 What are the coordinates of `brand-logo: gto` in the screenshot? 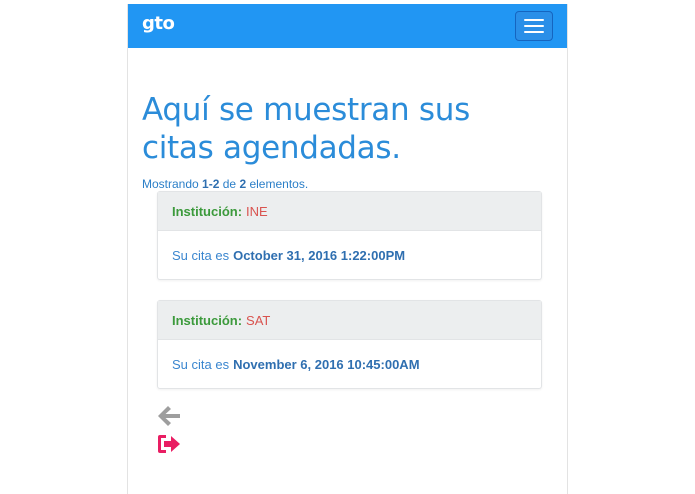 It's located at (158, 24).